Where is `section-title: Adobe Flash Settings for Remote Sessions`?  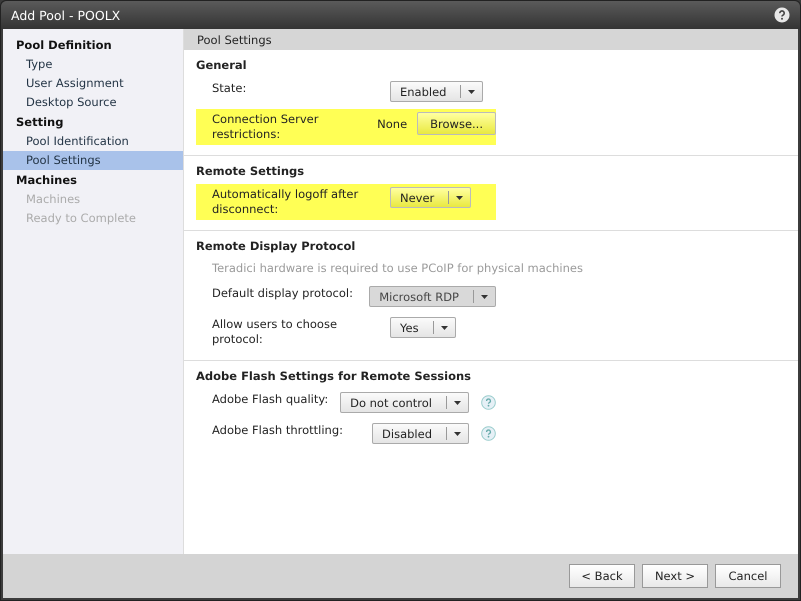
section-title: Adobe Flash Settings for Remote Sessions is located at coordinates (334, 376).